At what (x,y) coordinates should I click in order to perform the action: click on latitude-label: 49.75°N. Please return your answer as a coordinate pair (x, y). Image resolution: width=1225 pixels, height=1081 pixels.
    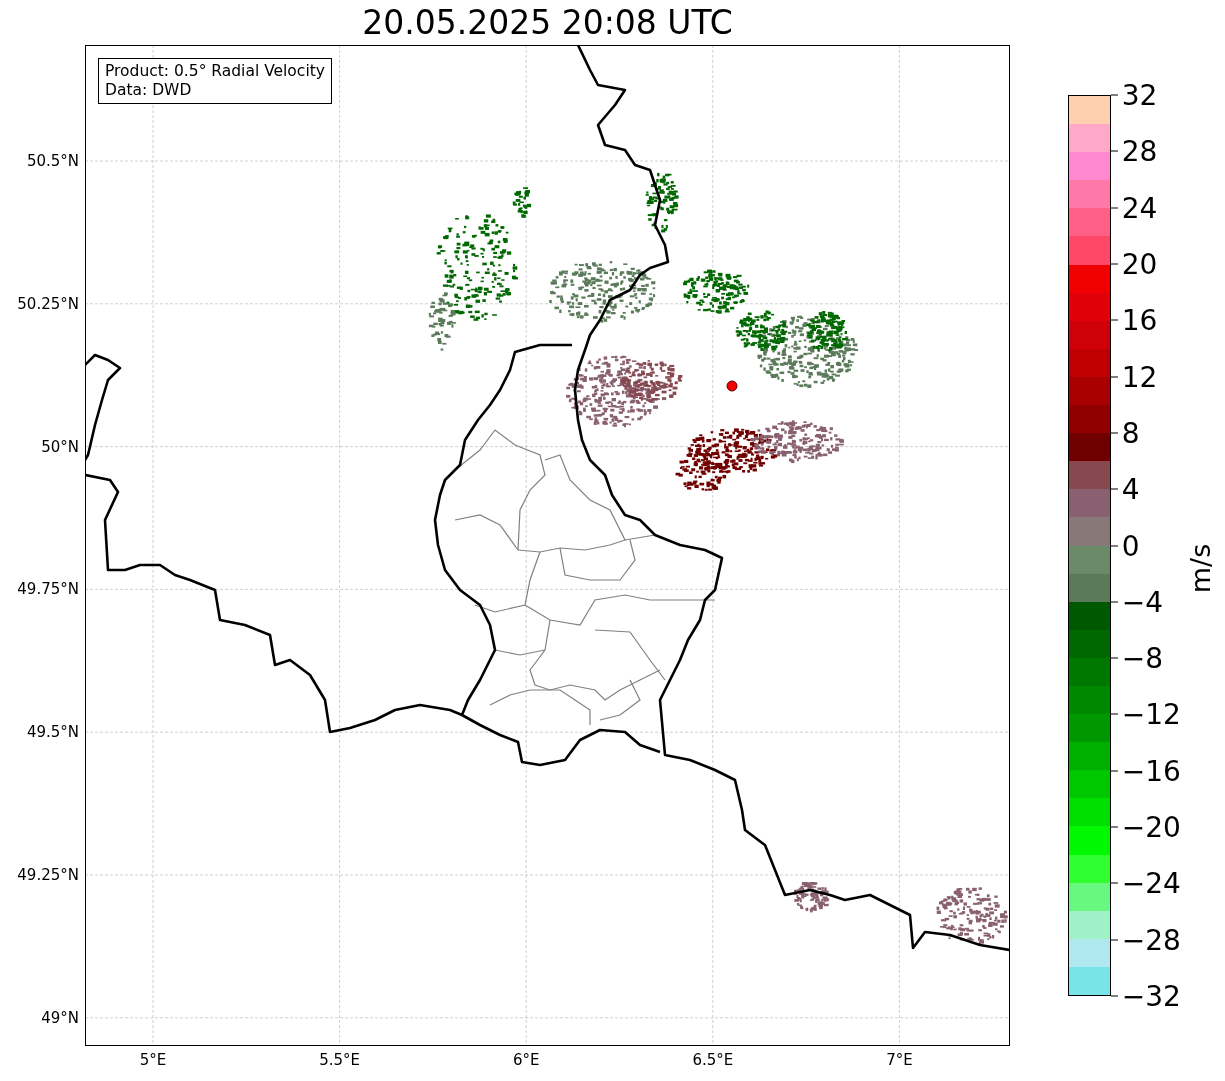
    Looking at the image, I should click on (48, 589).